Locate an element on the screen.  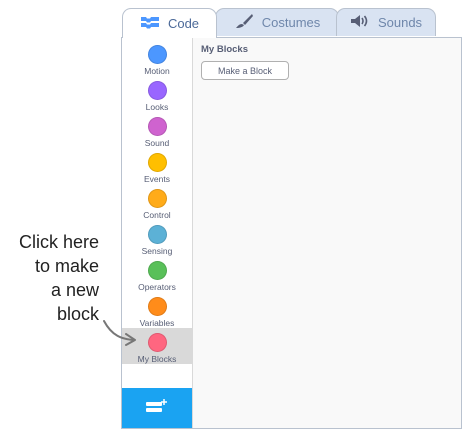
tab-costumes: Costumes is located at coordinates (277, 22).